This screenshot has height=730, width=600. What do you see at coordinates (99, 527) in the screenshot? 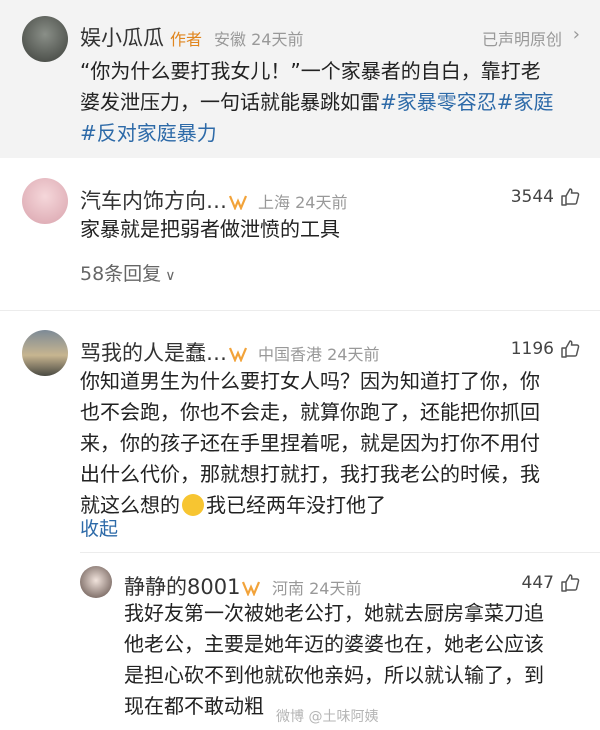
I see `collapse-link: 收起` at bounding box center [99, 527].